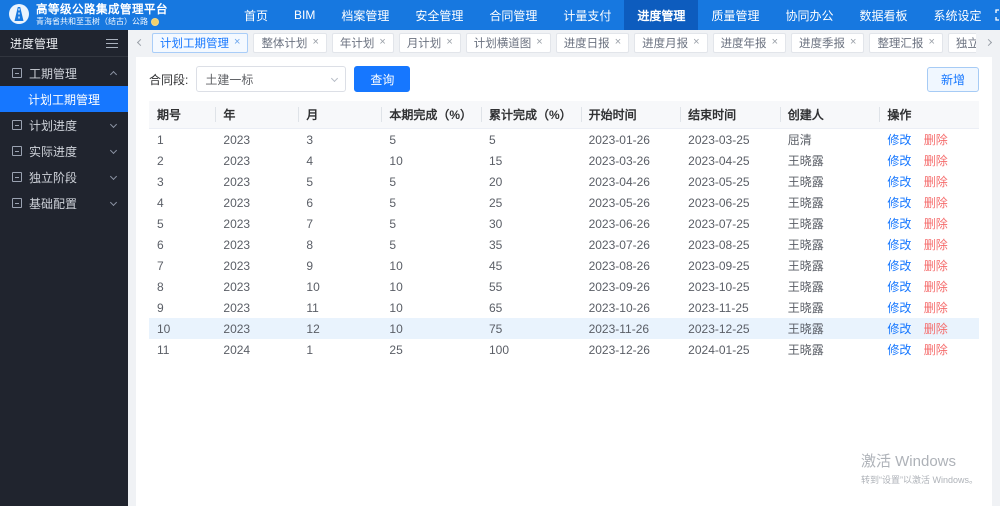 This screenshot has width=1000, height=506. What do you see at coordinates (619, 349) in the screenshot?
I see `cell-start-time: 2023-12-26` at bounding box center [619, 349].